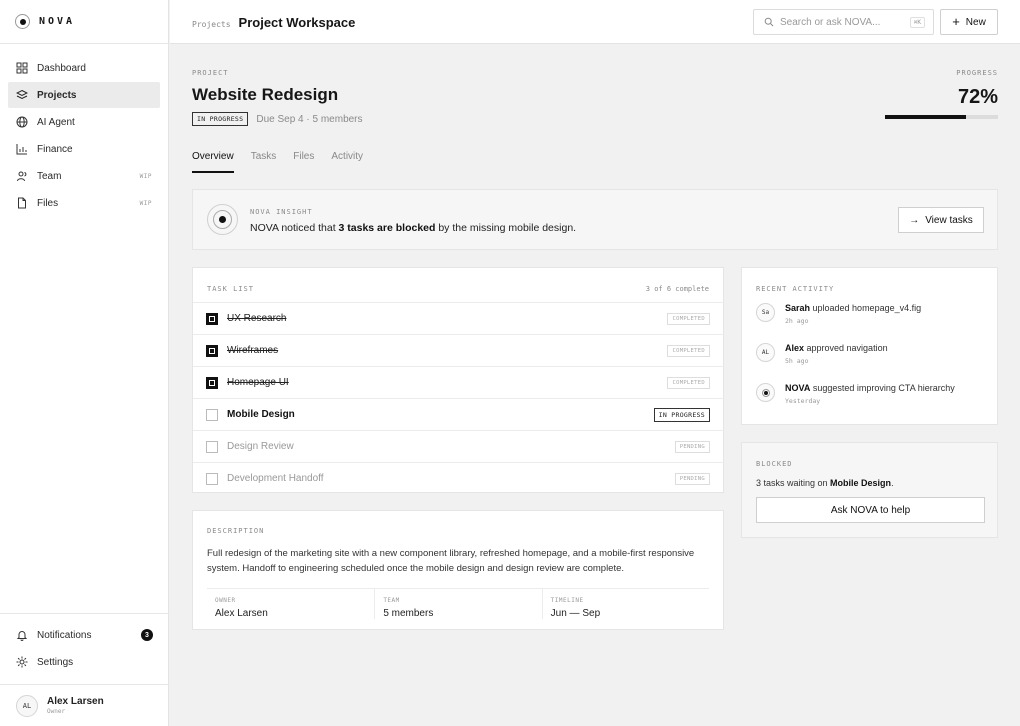  What do you see at coordinates (261, 414) in the screenshot?
I see `task-name: Mobile Design` at bounding box center [261, 414].